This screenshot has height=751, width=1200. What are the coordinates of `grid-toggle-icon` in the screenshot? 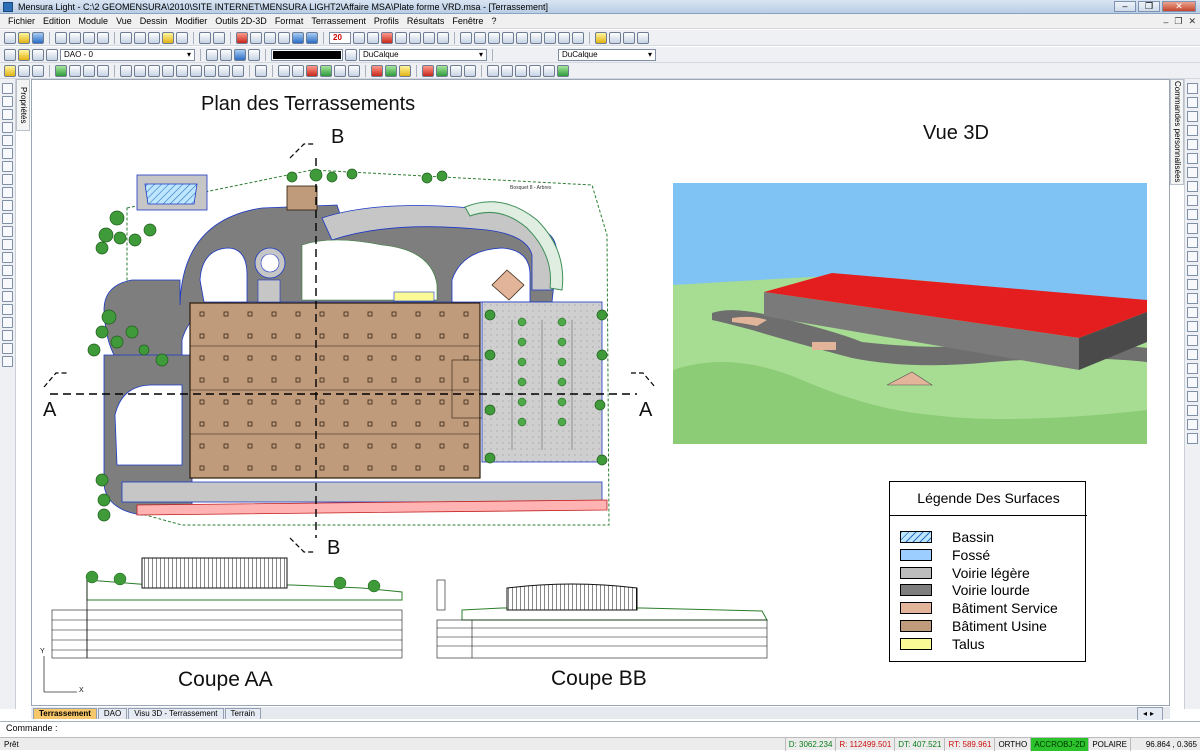 It's located at (359, 37).